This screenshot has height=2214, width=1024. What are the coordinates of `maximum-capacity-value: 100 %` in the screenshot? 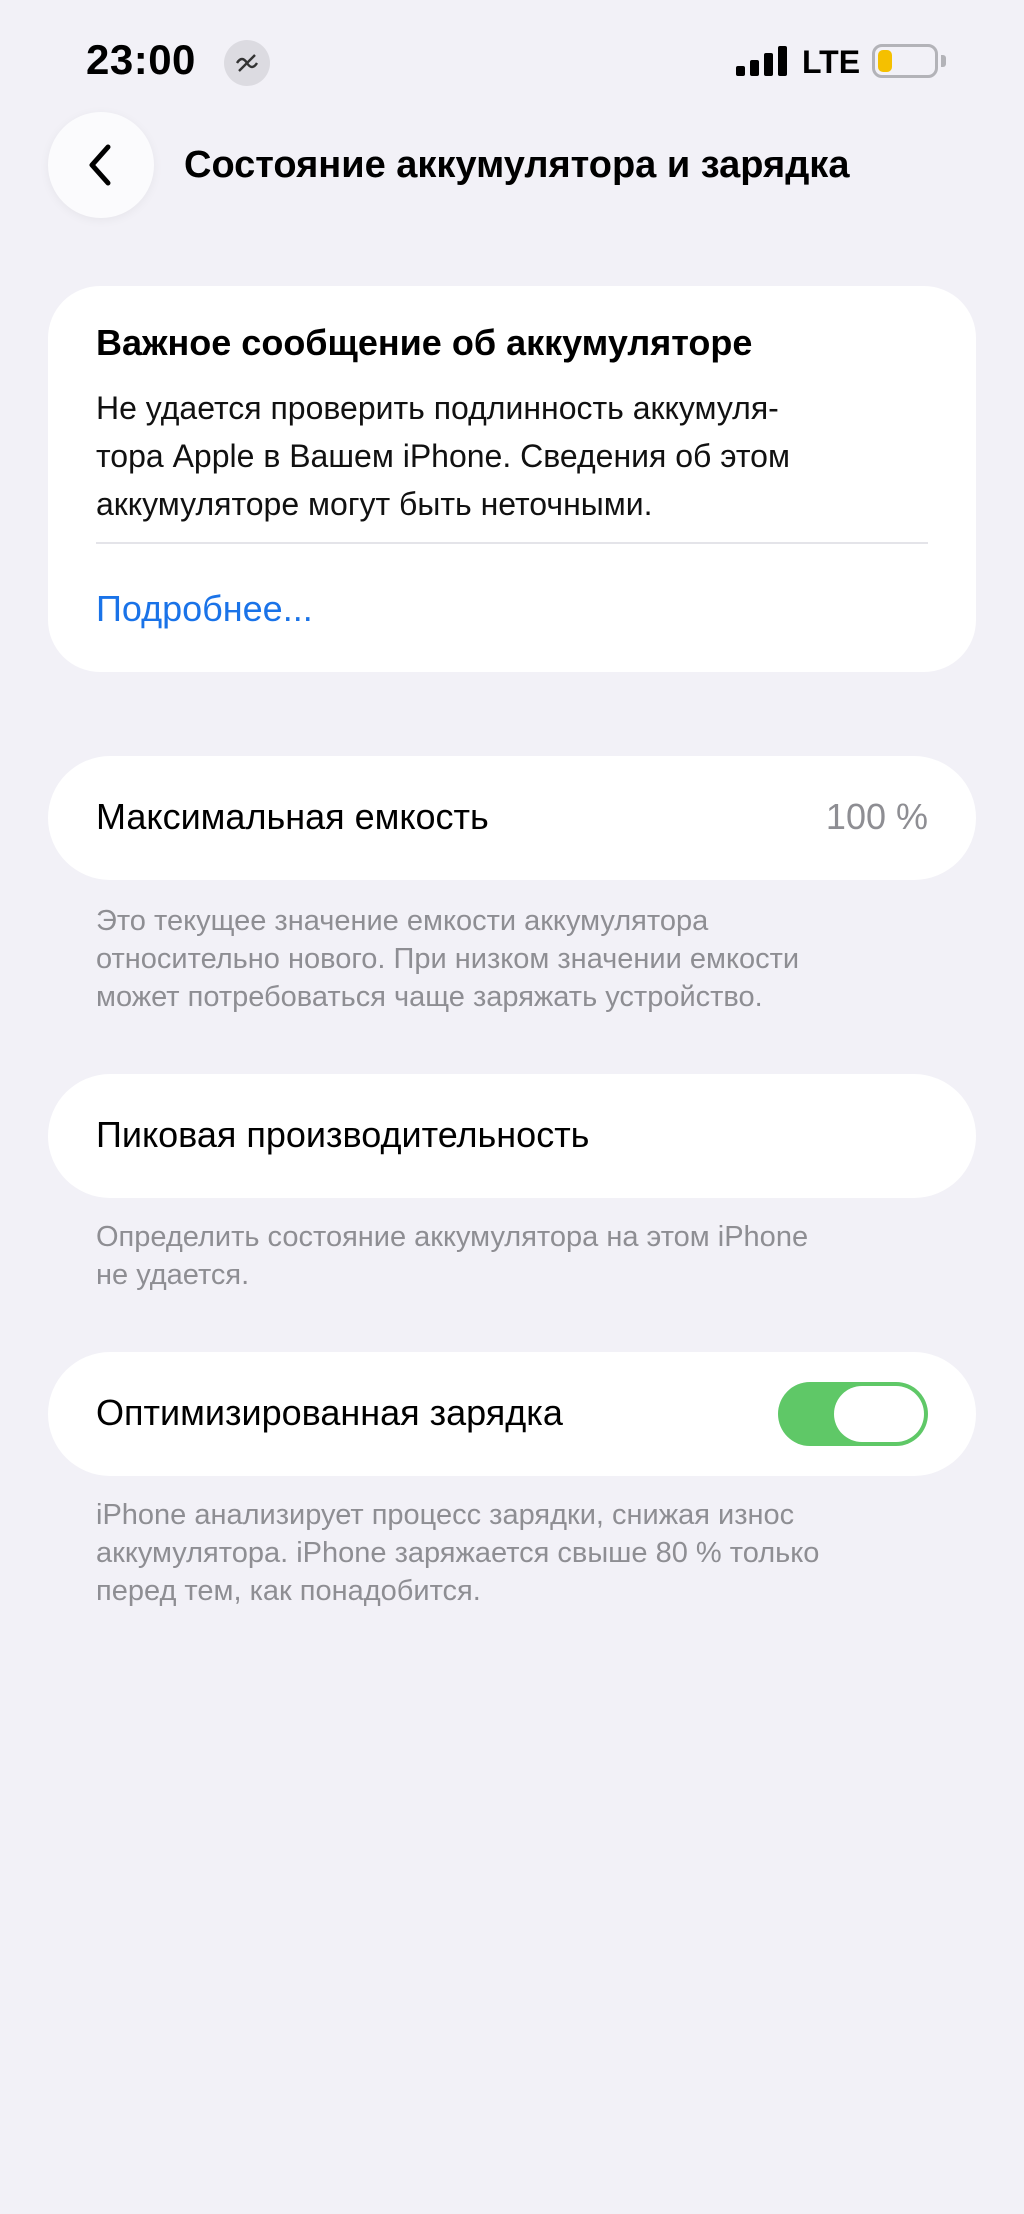 It's located at (876, 816).